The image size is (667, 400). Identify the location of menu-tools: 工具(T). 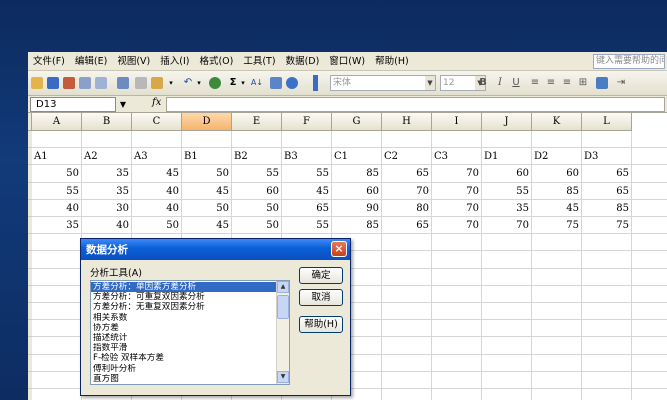
(259, 61).